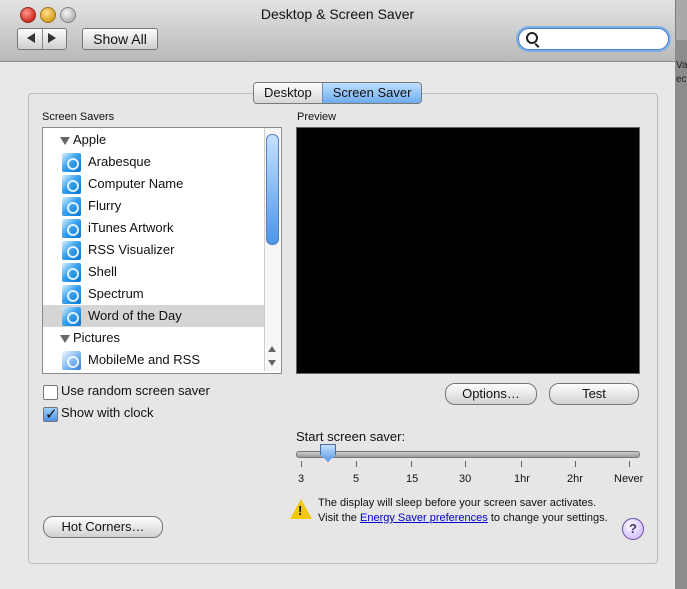 The image size is (687, 589). What do you see at coordinates (371, 93) in the screenshot?
I see `tab-screen-saver: Screen Saver` at bounding box center [371, 93].